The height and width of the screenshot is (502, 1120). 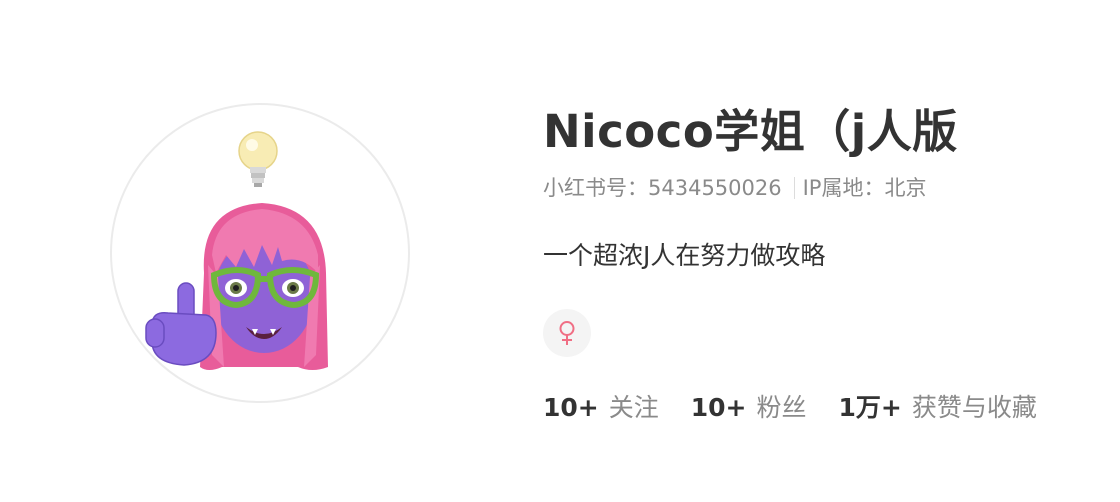 I want to click on stat-following: 10+ 关注, so click(x=601, y=406).